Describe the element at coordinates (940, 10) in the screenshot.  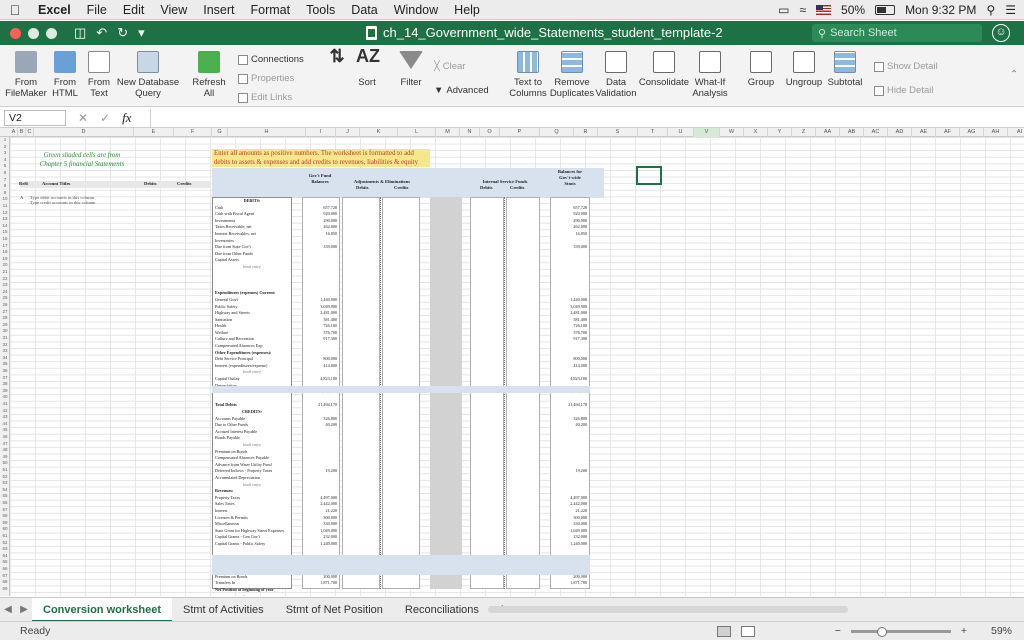
I see `clock: Mon 9:32 PM` at that location.